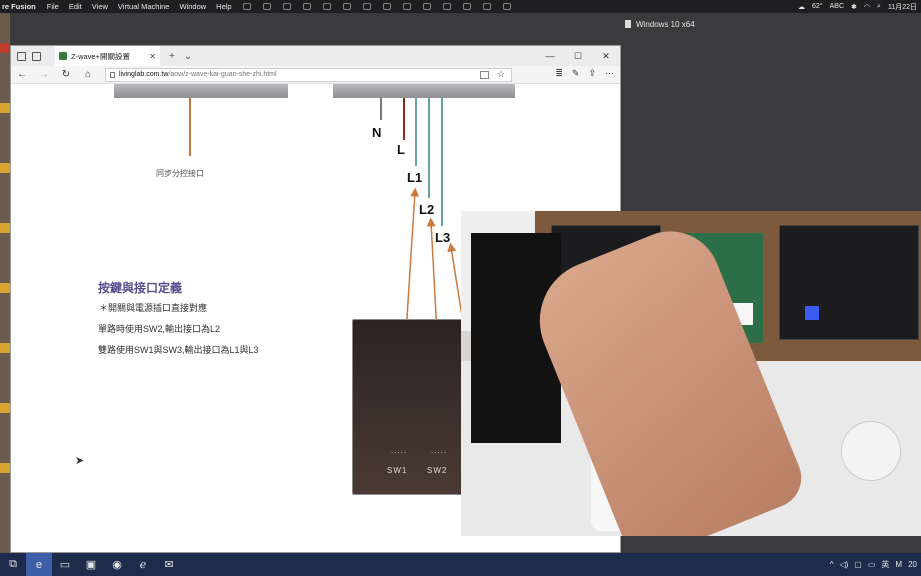 This screenshot has width=921, height=576. Describe the element at coordinates (902, 7) in the screenshot. I see `date: 11月22日` at that location.